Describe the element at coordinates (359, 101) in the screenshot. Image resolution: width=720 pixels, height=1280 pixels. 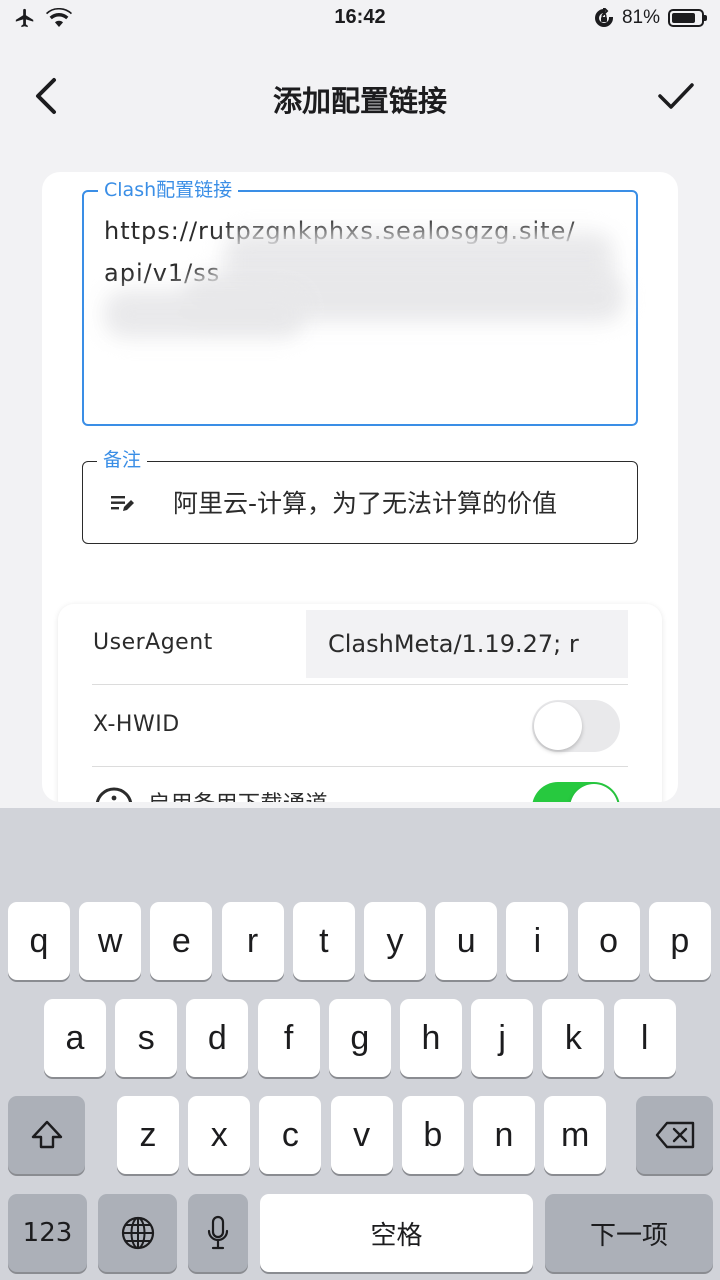
I see `page-title: 添加配置链接` at that location.